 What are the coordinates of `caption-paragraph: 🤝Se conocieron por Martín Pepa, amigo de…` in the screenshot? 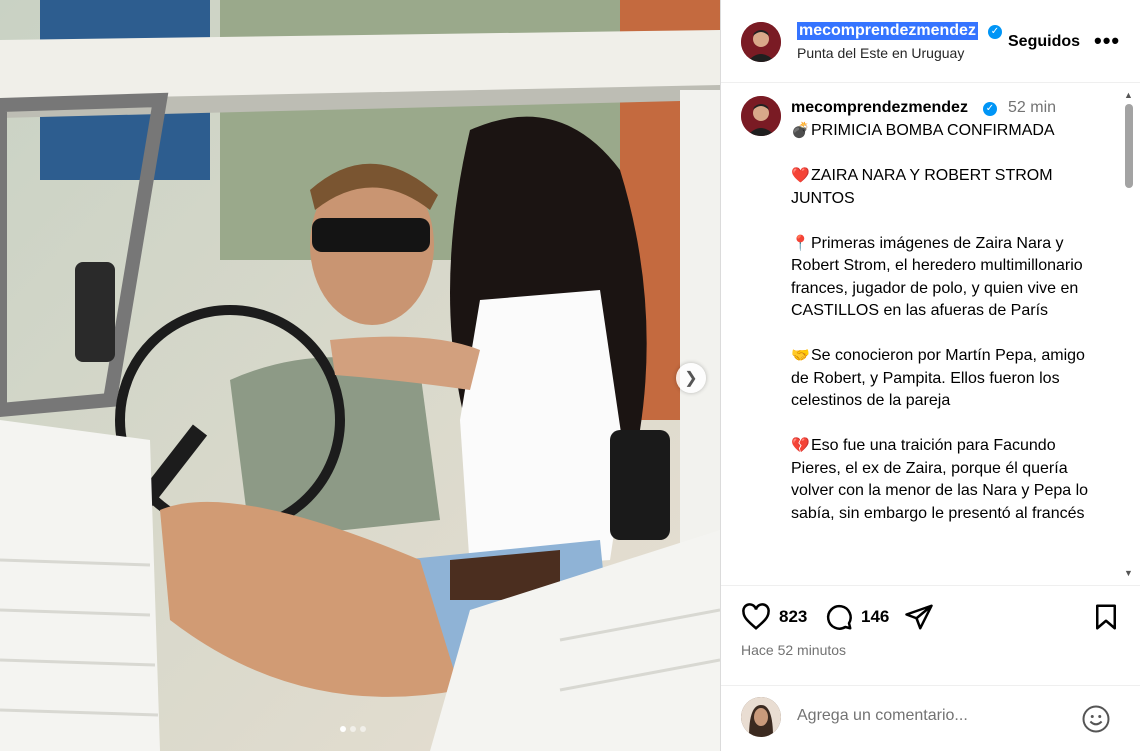 It's located at (947, 379).